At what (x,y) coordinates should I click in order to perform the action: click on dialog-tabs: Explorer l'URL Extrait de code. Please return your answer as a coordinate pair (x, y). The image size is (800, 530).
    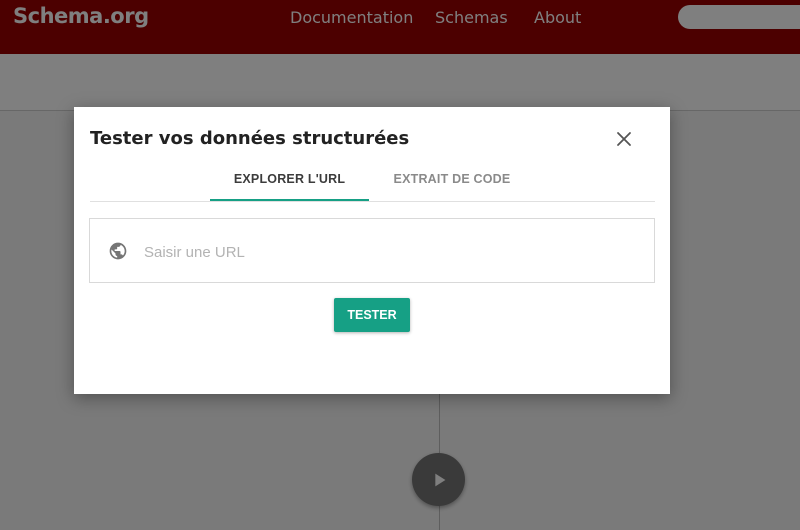
    Looking at the image, I should click on (372, 182).